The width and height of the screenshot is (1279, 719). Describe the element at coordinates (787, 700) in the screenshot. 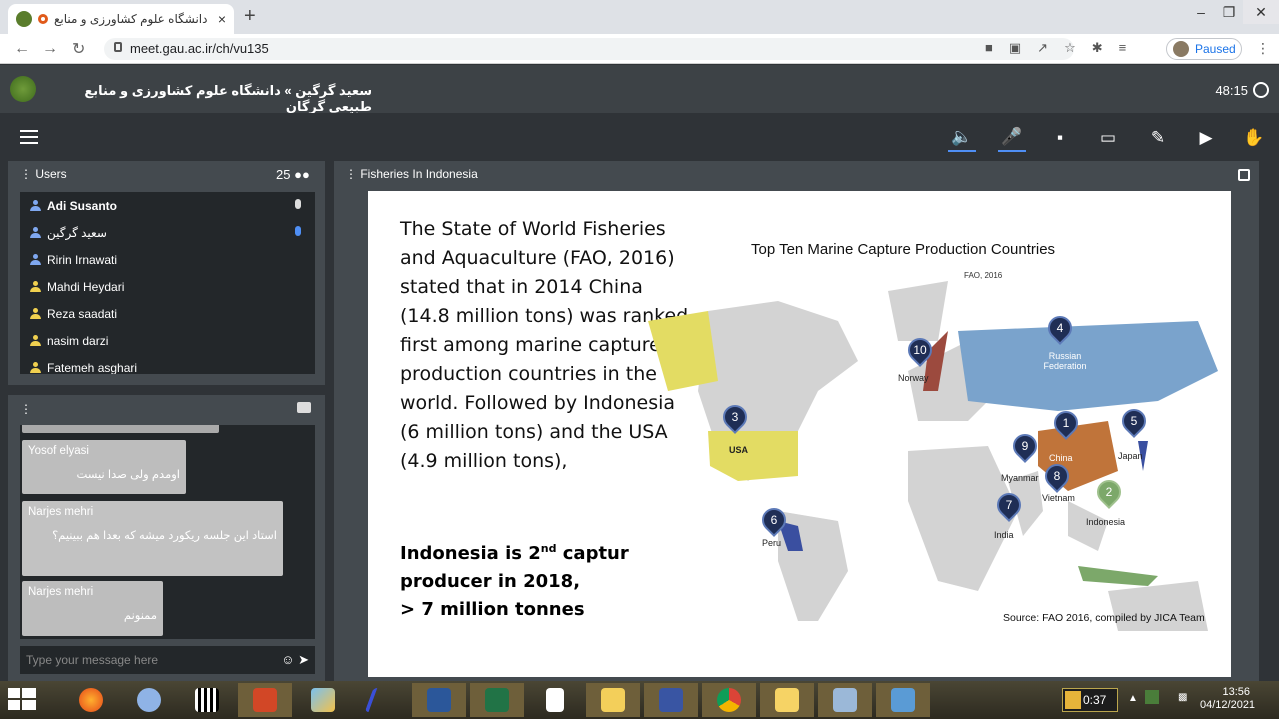

I see `taskbar-folder-icon` at that location.